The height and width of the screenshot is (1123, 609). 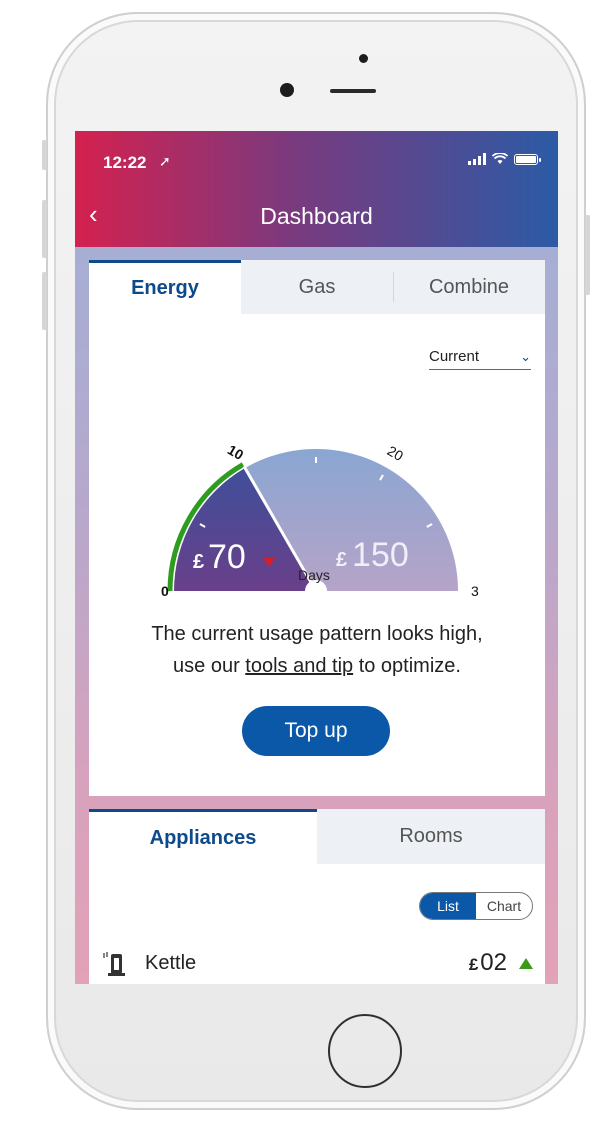 I want to click on mute-switch, so click(x=44, y=155).